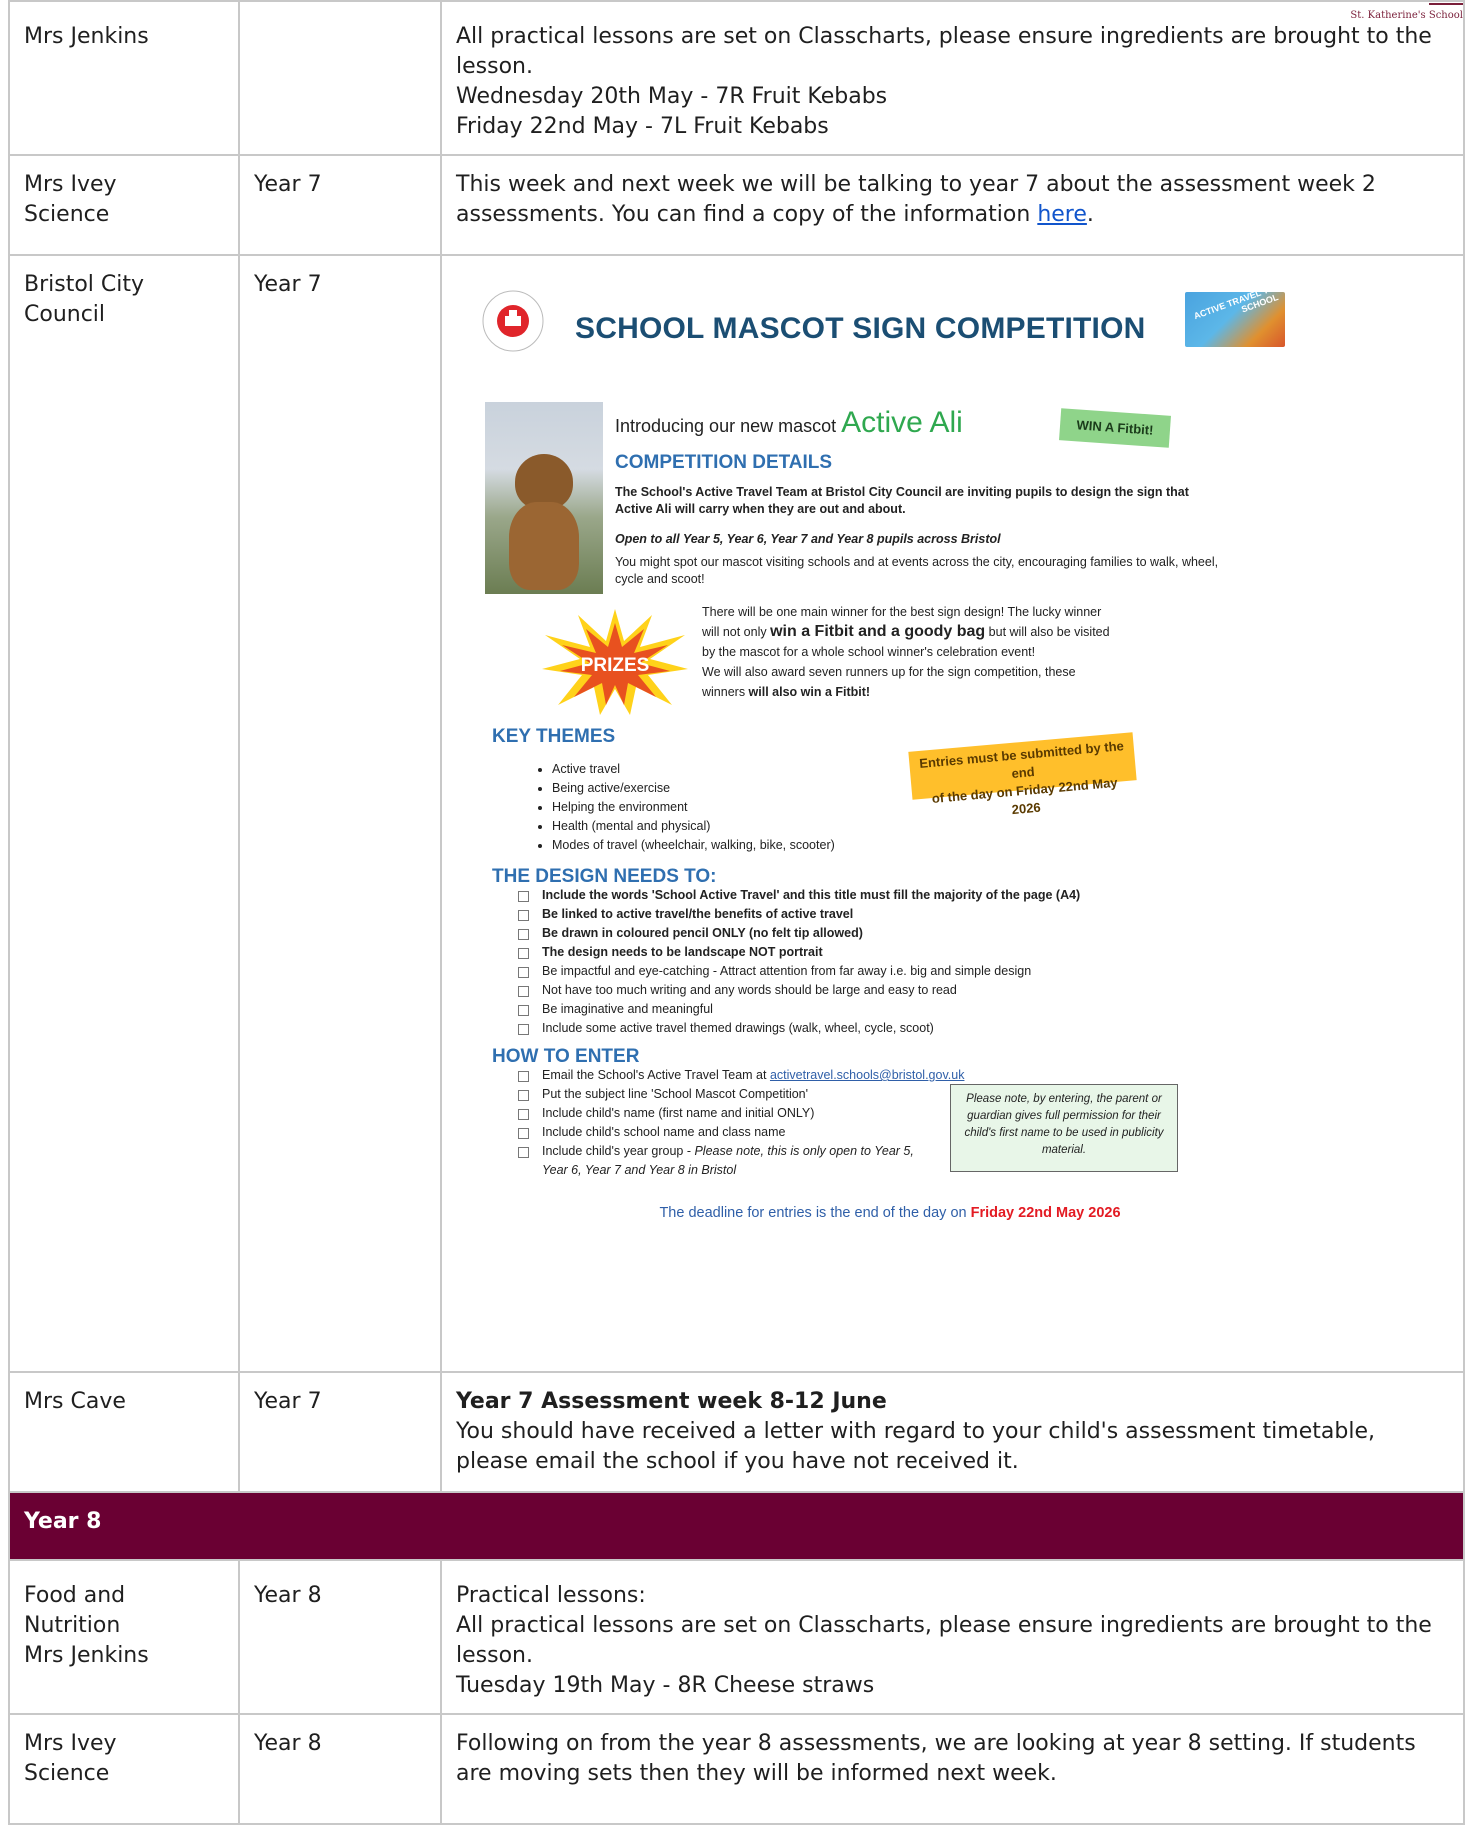 This screenshot has height=1825, width=1467. What do you see at coordinates (724, 462) in the screenshot?
I see `competition-details-heading: COMPETITION DETAILS` at bounding box center [724, 462].